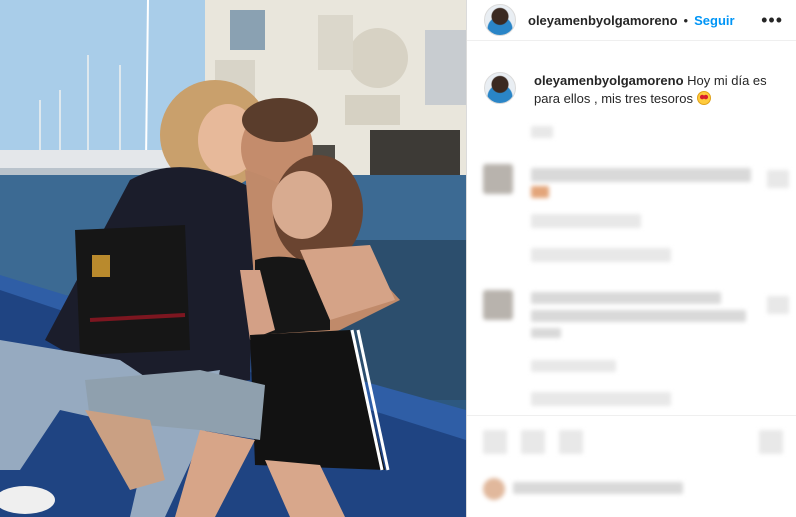 Image resolution: width=796 pixels, height=517 pixels. Describe the element at coordinates (641, 175) in the screenshot. I see `blurred-comment-line` at that location.